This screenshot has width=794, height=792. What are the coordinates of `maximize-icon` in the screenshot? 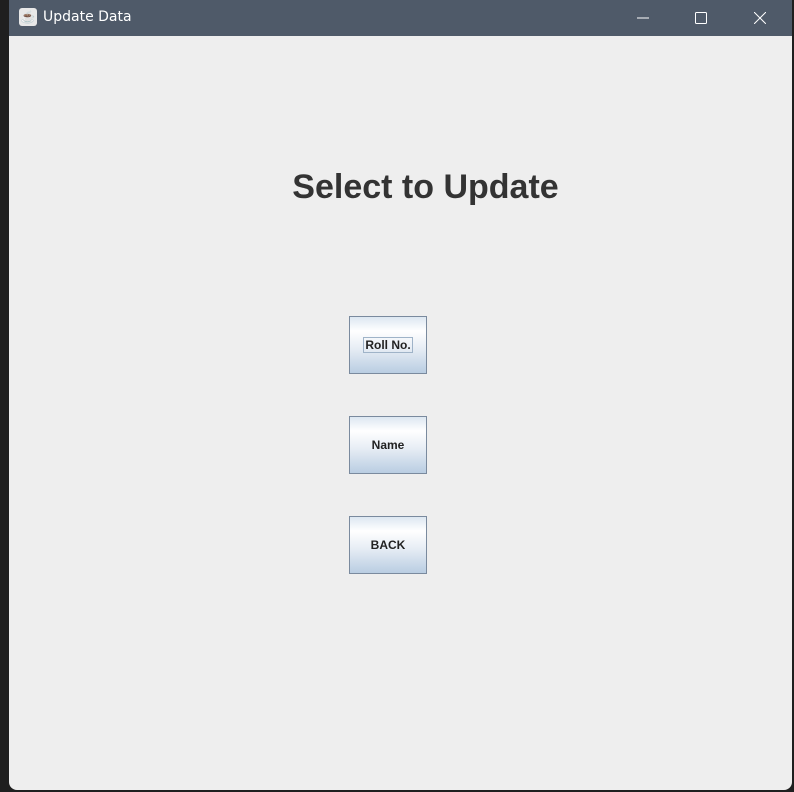 It's located at (701, 18).